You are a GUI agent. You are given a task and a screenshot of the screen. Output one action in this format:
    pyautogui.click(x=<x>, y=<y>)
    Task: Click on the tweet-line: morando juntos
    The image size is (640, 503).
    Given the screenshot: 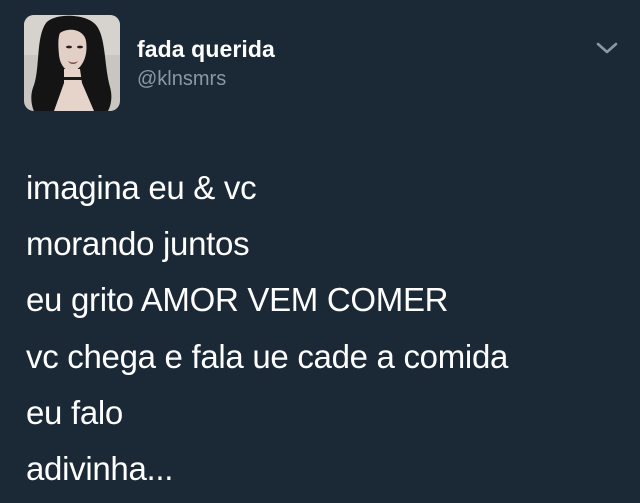 What is the action you would take?
    pyautogui.click(x=138, y=244)
    